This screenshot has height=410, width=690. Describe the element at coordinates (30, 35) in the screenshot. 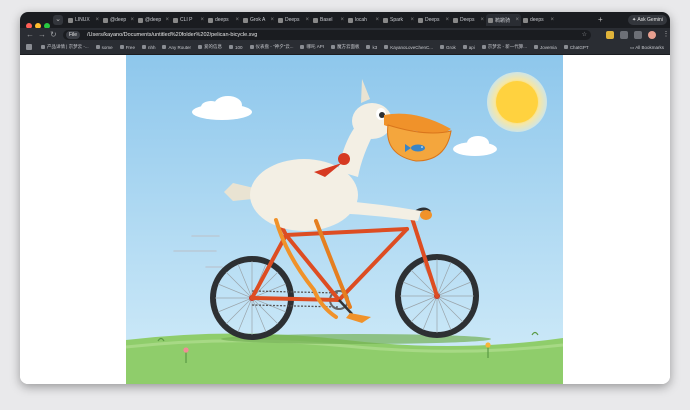

I see `back-arrow-icon: ←` at that location.